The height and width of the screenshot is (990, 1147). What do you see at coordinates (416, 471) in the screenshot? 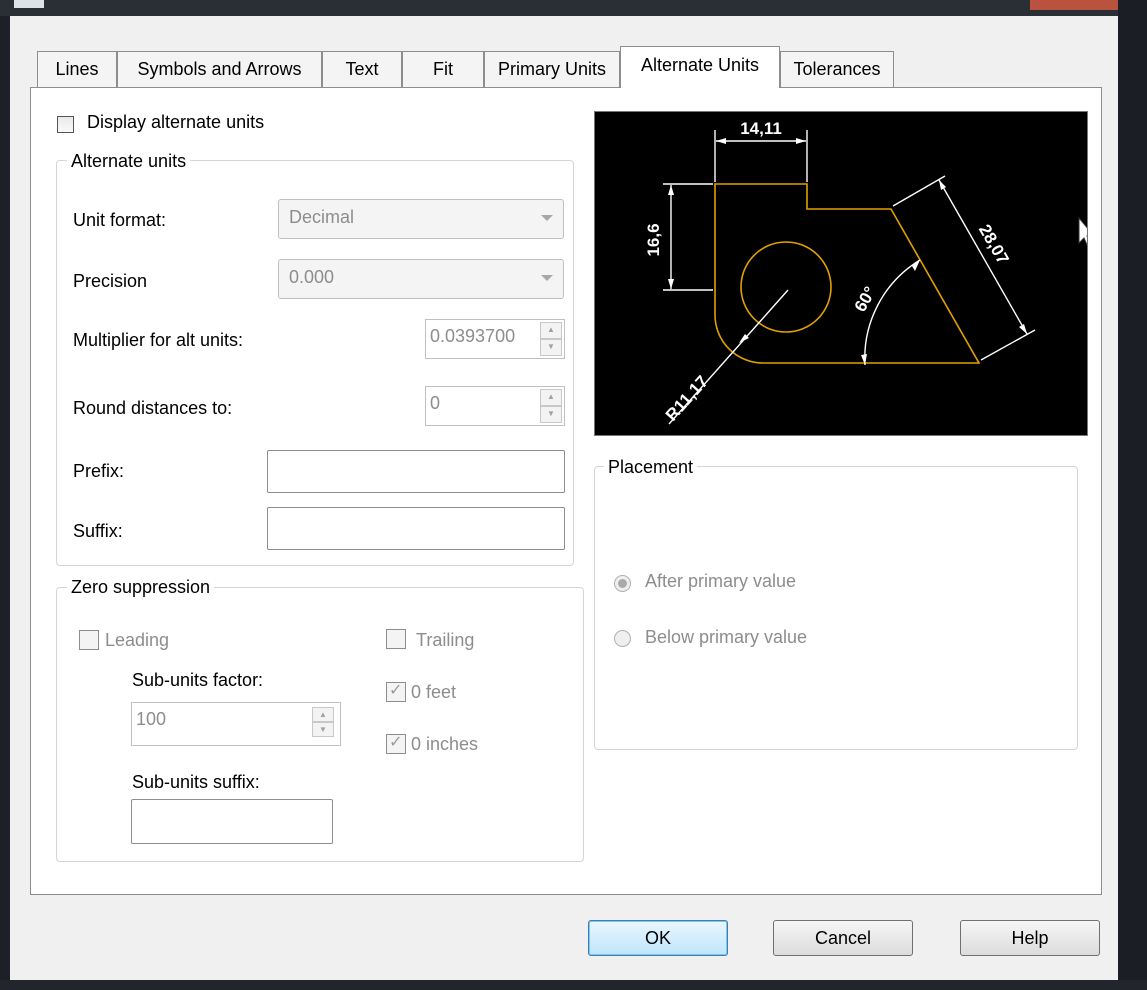
I see `prefix-input` at bounding box center [416, 471].